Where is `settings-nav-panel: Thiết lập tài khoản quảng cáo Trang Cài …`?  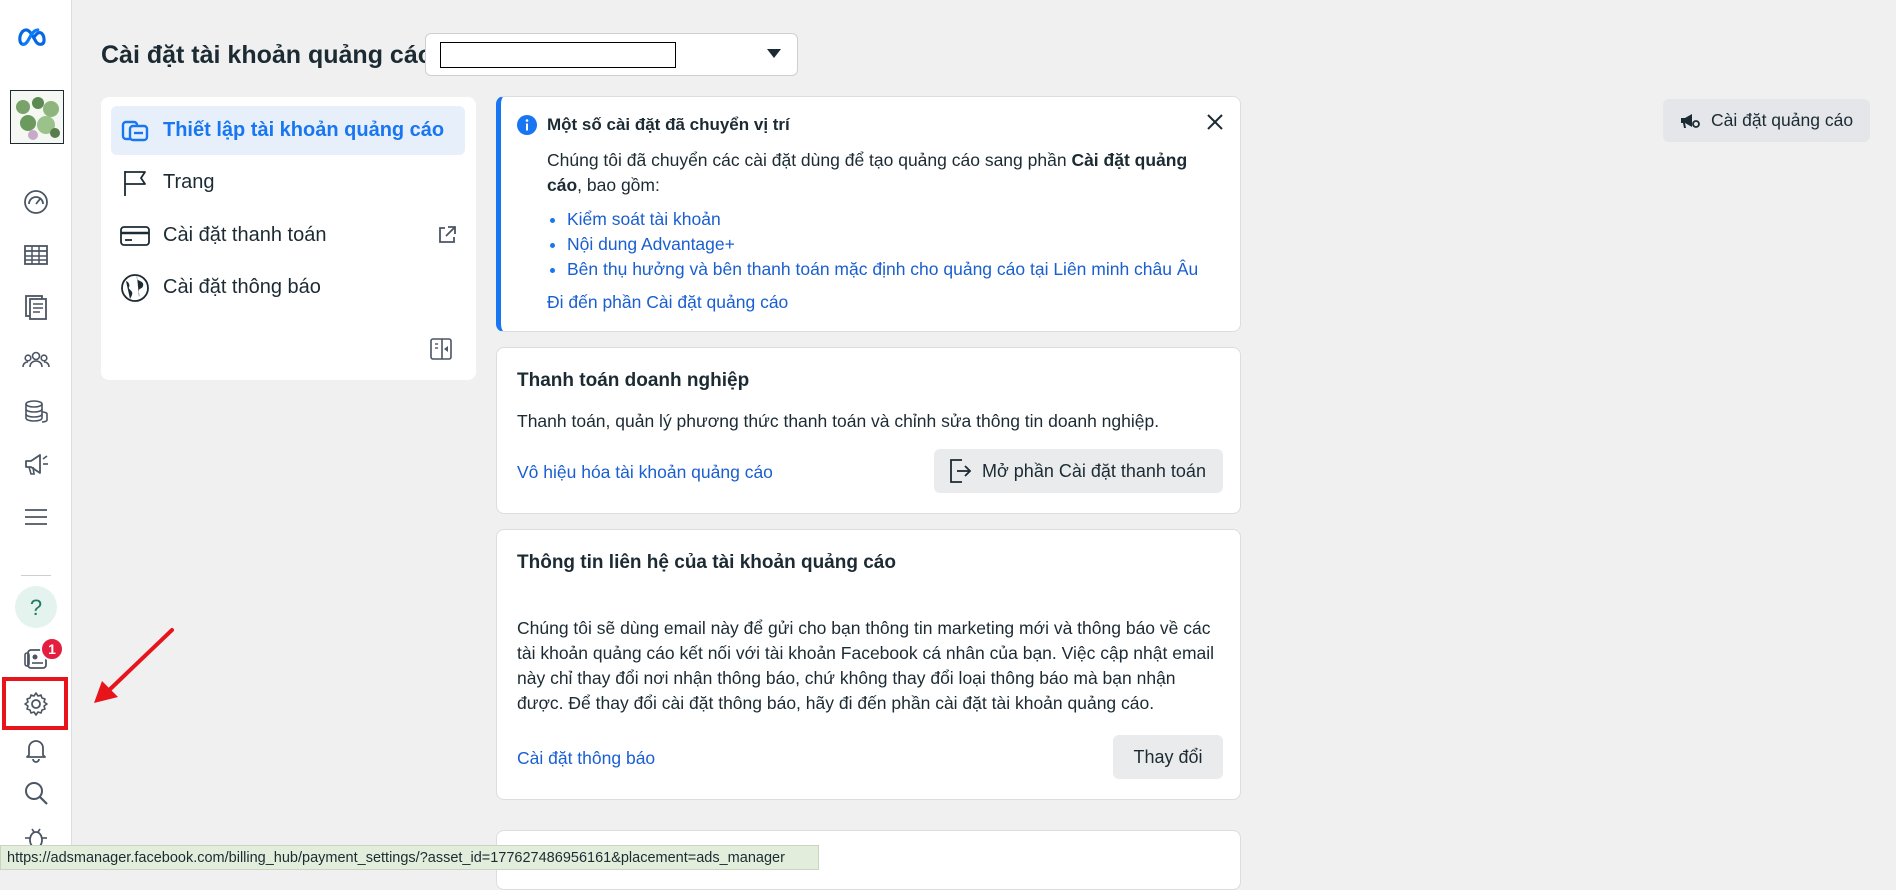
settings-nav-panel: Thiết lập tài khoản quảng cáo Trang Cài … is located at coordinates (288, 238).